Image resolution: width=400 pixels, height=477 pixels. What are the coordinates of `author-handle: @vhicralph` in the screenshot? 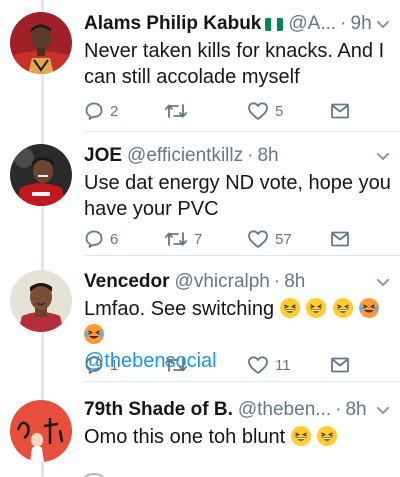 It's located at (222, 282).